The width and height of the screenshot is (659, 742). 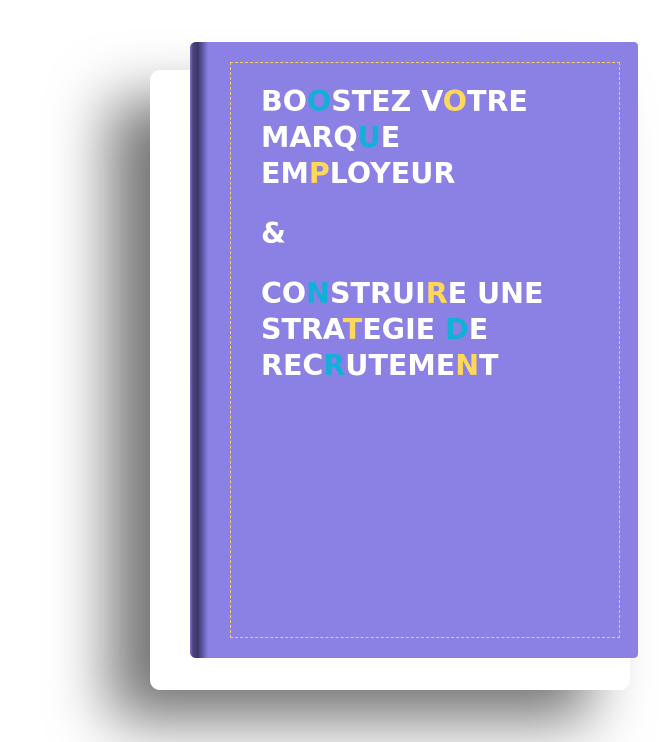 I want to click on title-line: CONSTRUIRE UNE, so click(x=402, y=294).